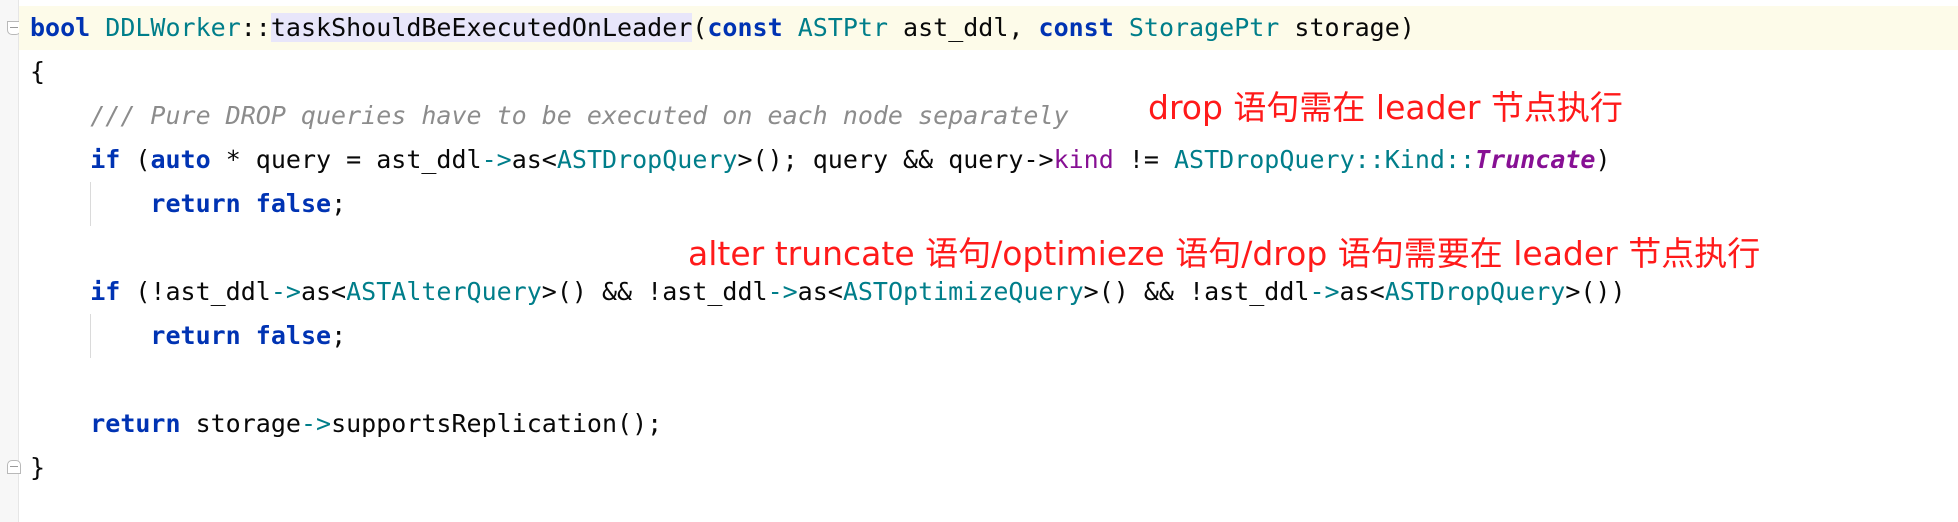 This screenshot has height=522, width=1958. Describe the element at coordinates (173, 27) in the screenshot. I see `class-name: DDLWorker` at that location.